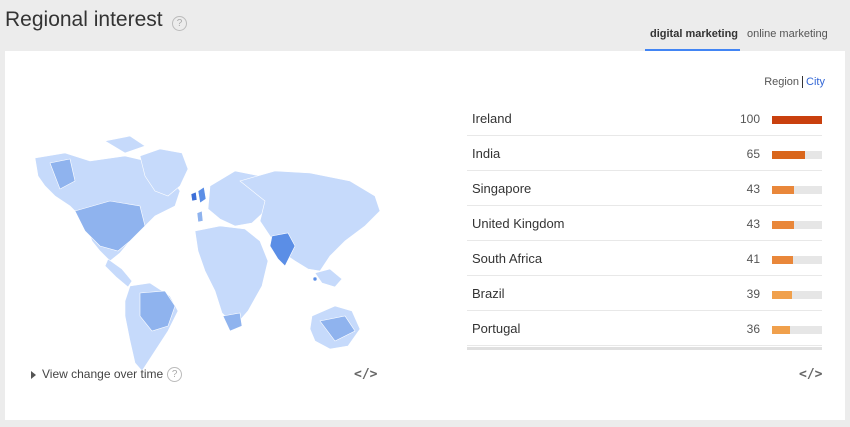  Describe the element at coordinates (518, 223) in the screenshot. I see `region-name: United Kingdom` at that location.